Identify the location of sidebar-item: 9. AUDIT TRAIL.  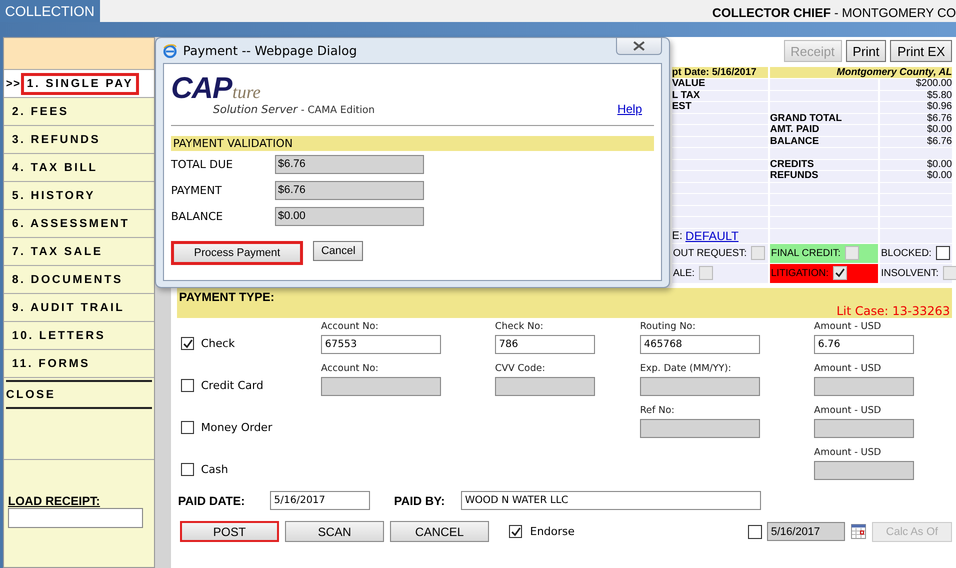
(68, 307).